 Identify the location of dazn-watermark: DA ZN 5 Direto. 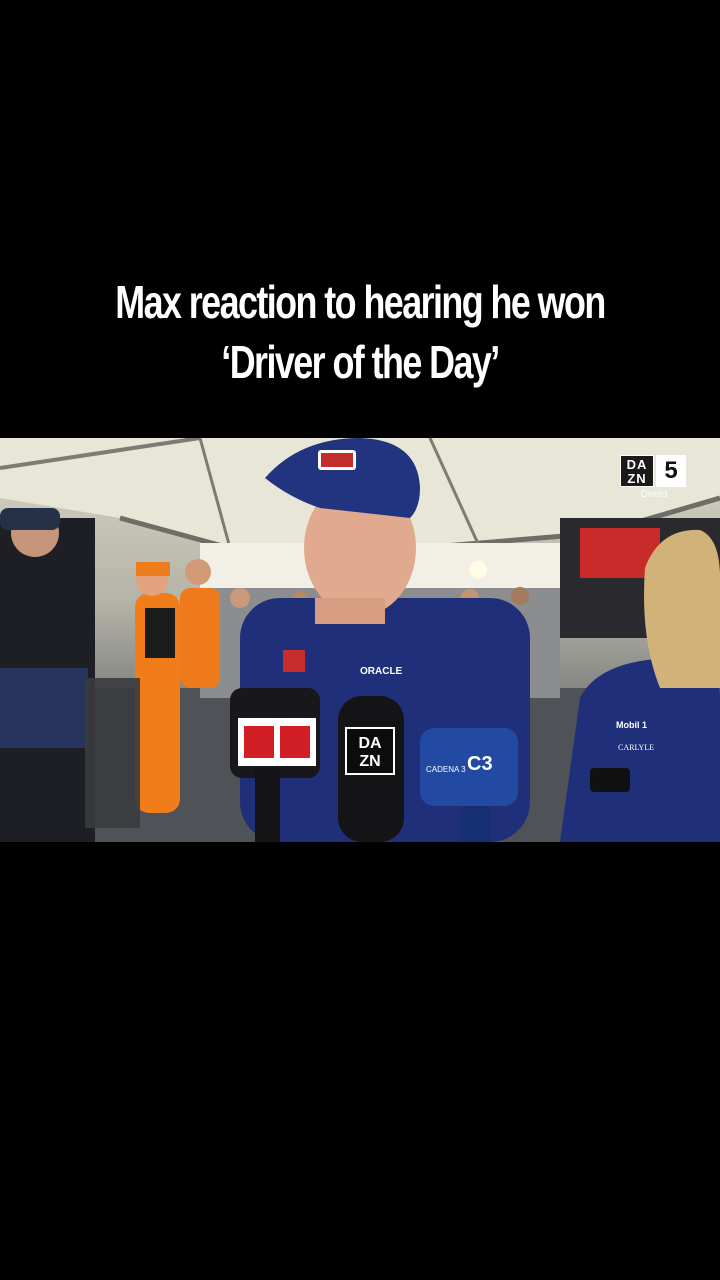
(654, 478).